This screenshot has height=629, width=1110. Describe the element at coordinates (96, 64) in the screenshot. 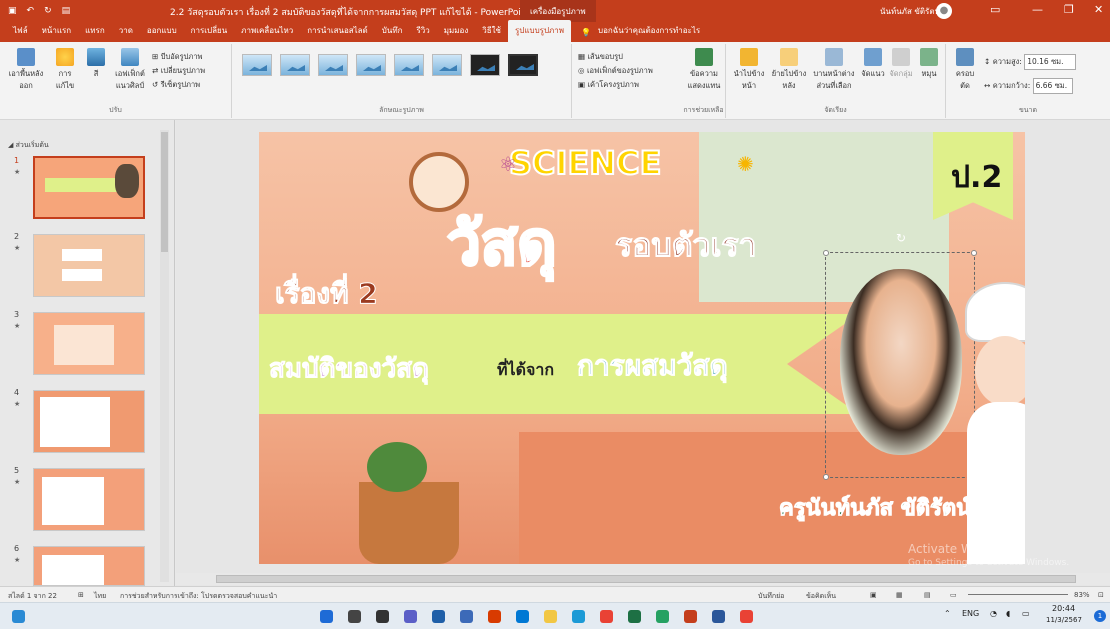

I see `color-button: สี` at that location.